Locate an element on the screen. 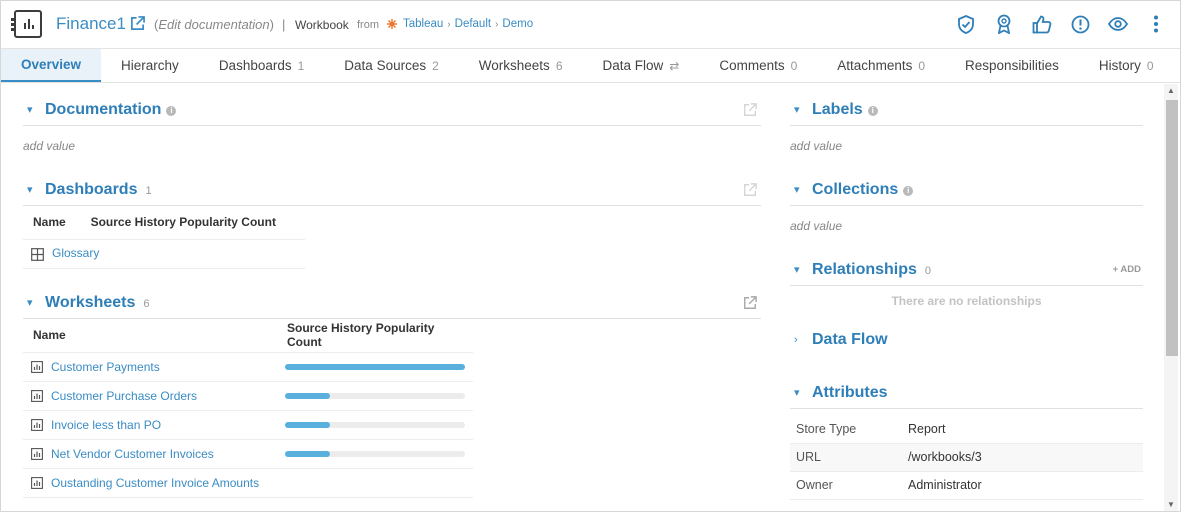 The width and height of the screenshot is (1181, 512). edit-documentation-link: (Edit documentation) is located at coordinates (214, 24).